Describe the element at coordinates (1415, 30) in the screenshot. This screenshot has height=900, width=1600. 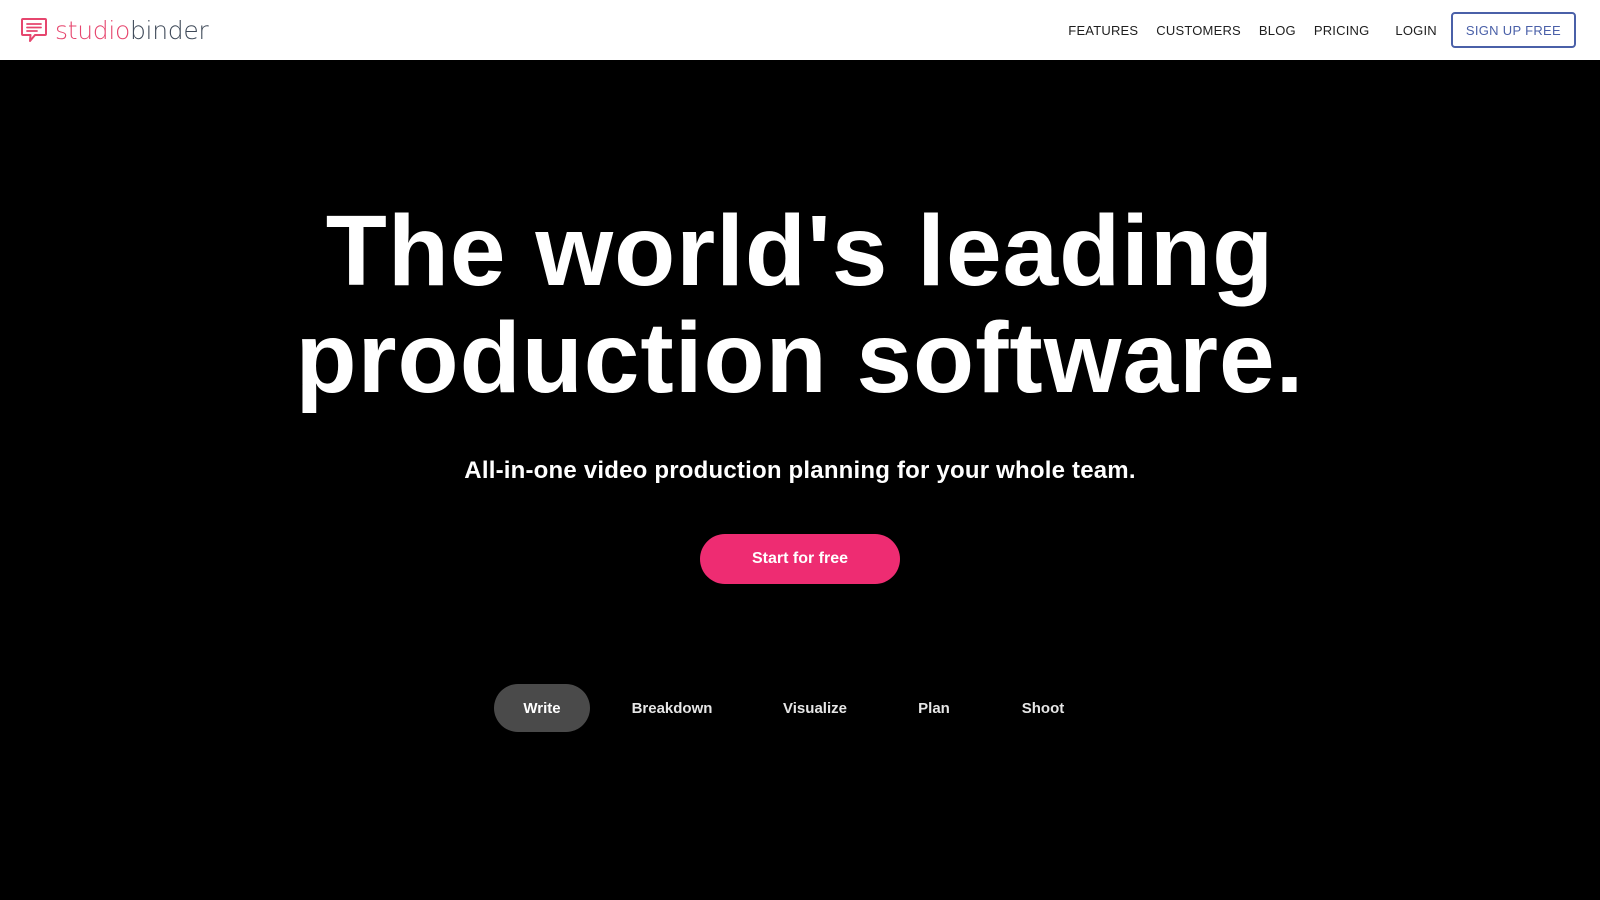
I see `login-link: LOGIN` at that location.